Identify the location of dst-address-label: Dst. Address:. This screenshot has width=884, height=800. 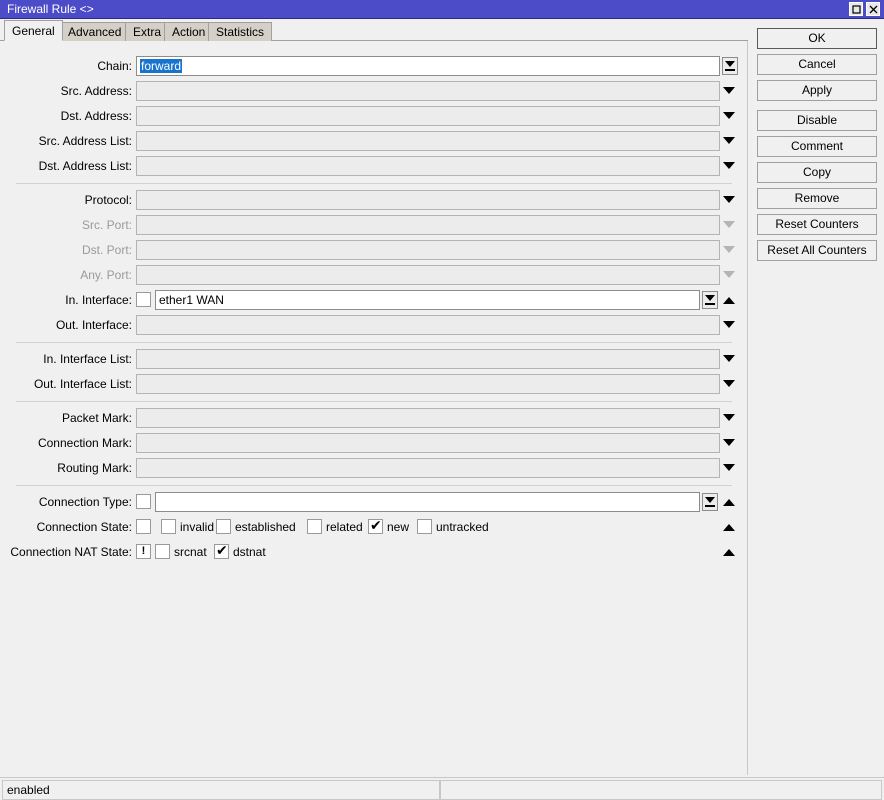
(96, 116).